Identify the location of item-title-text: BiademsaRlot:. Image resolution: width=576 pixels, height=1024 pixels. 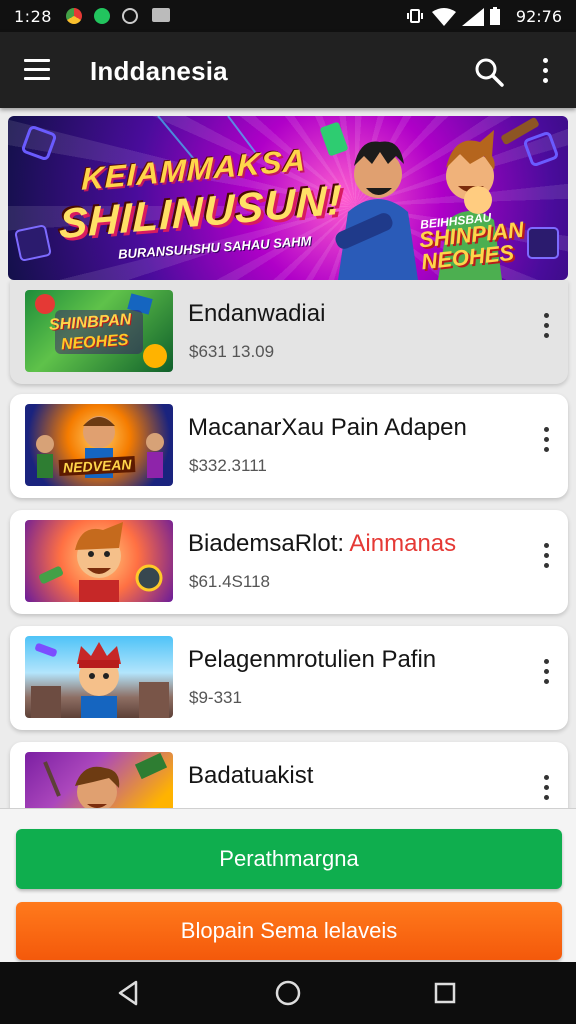
(269, 543).